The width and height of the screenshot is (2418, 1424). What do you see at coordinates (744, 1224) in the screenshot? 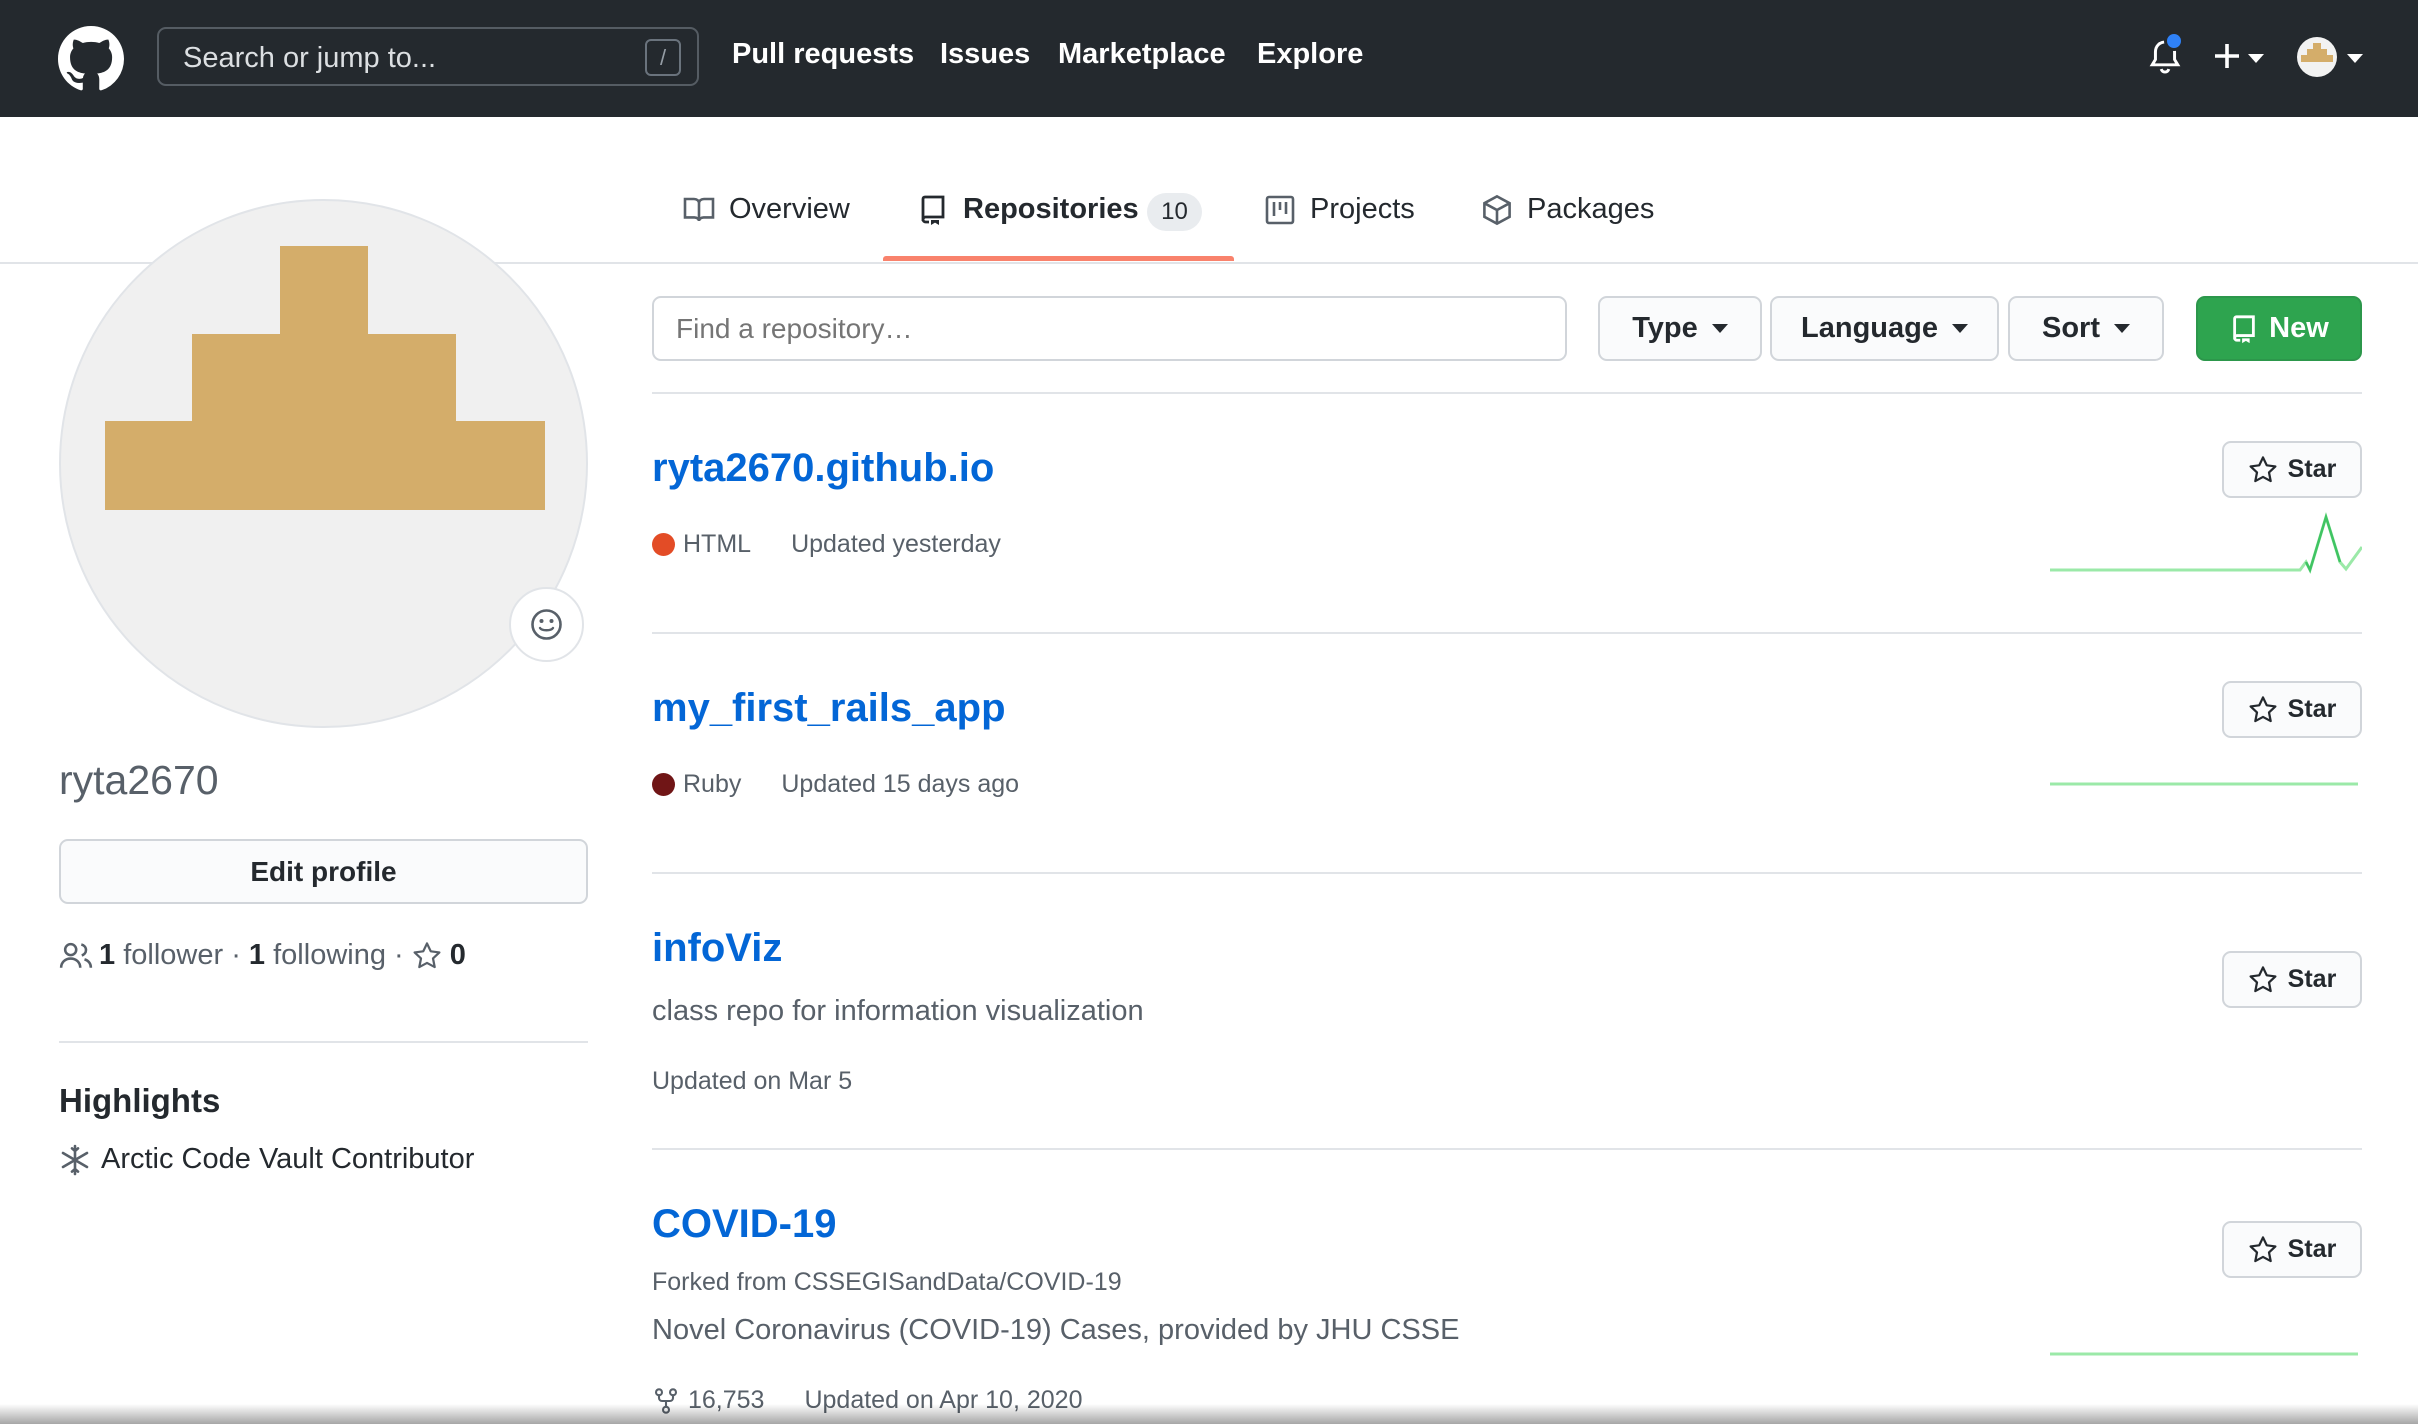
I see `repo-name-link: COVID-19` at bounding box center [744, 1224].